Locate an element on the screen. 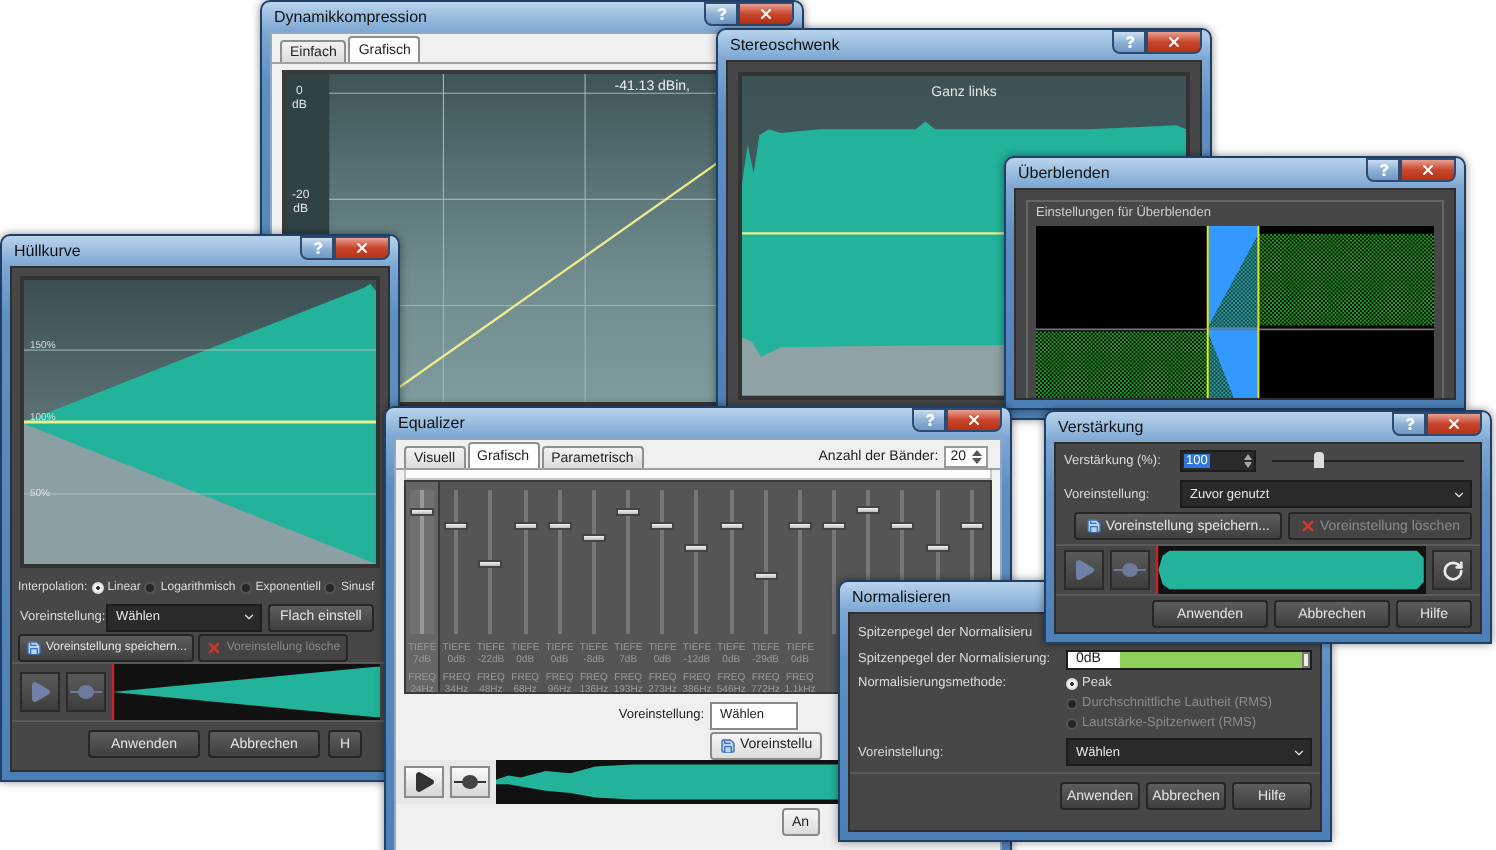 This screenshot has height=850, width=1496. window-title: Hüllkurve is located at coordinates (46, 251).